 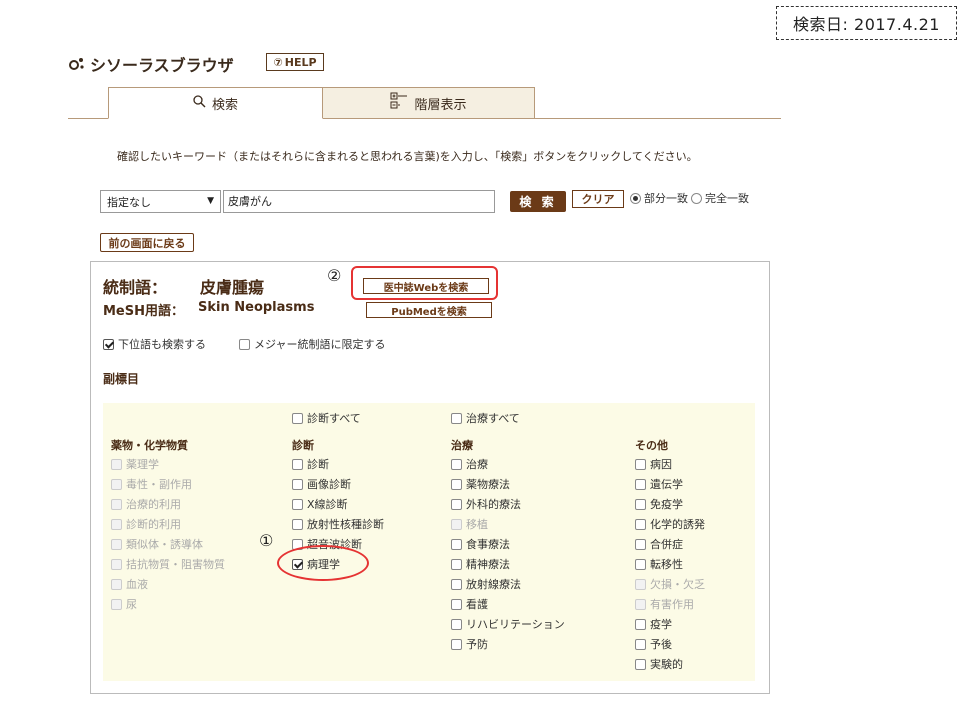 I want to click on subheading-item: 予後, so click(x=653, y=644).